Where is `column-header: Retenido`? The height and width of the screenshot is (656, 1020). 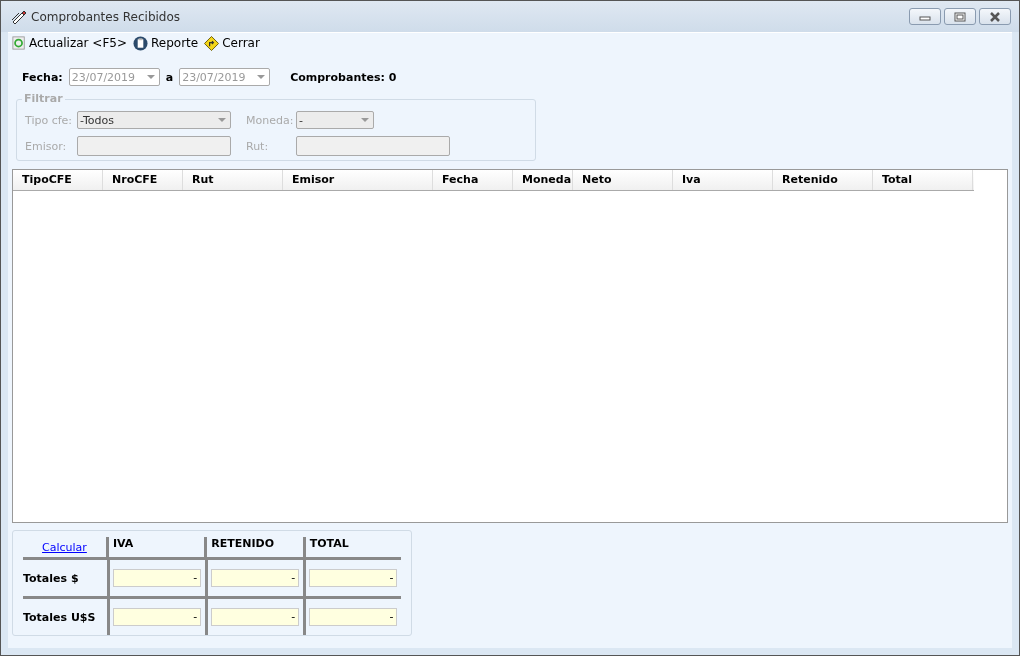 column-header: Retenido is located at coordinates (823, 180).